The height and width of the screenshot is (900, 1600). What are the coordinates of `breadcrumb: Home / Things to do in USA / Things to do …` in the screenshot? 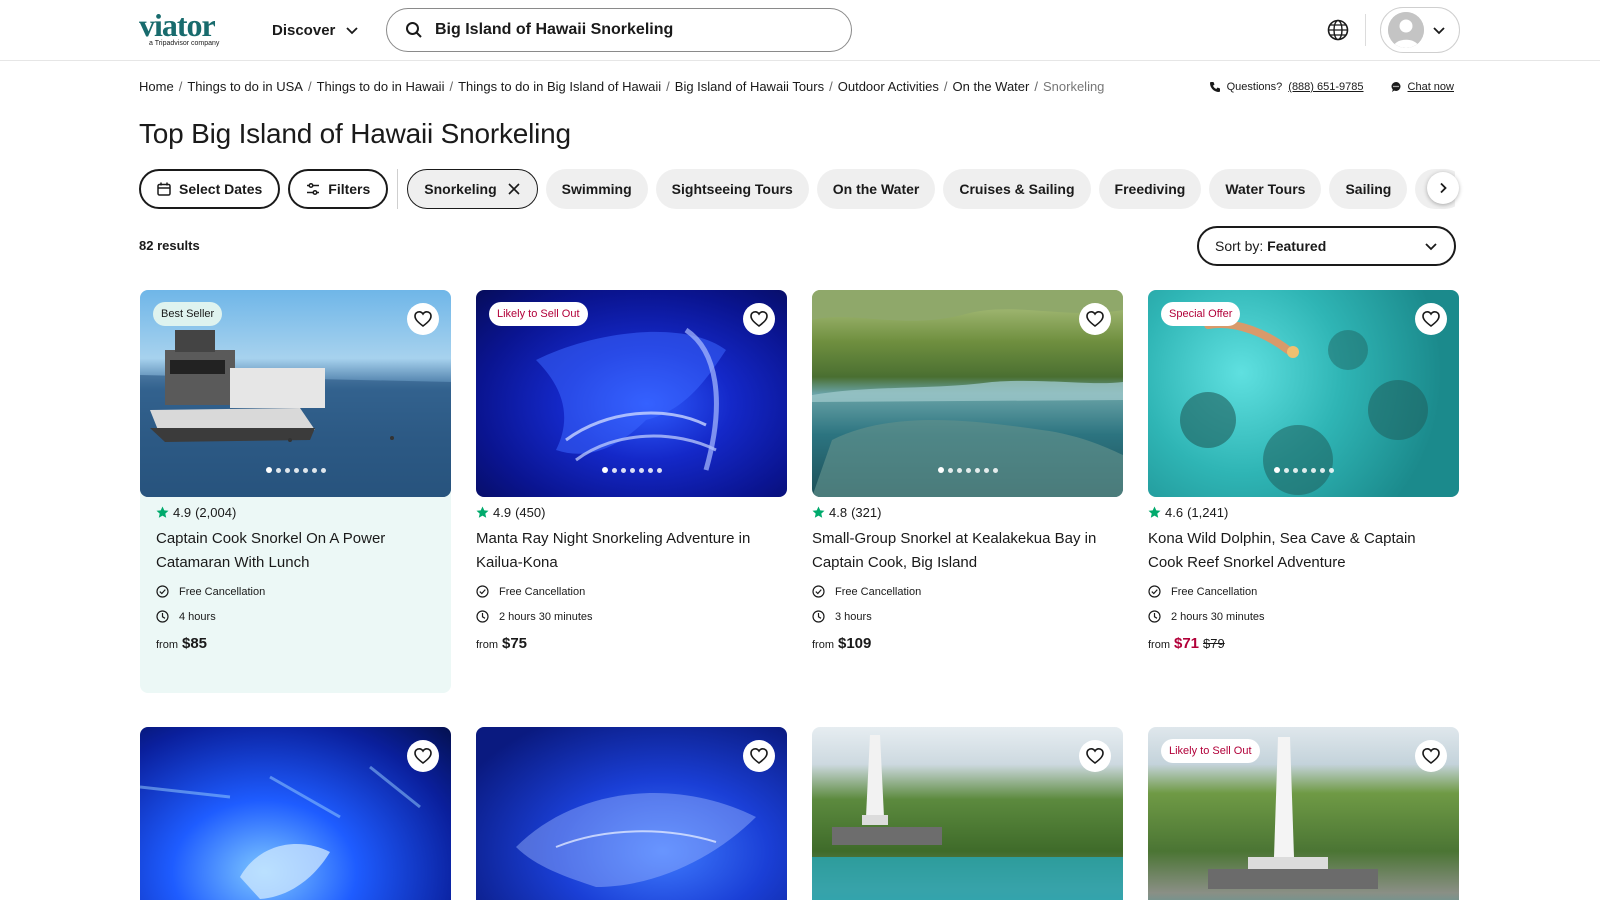 It's located at (621, 86).